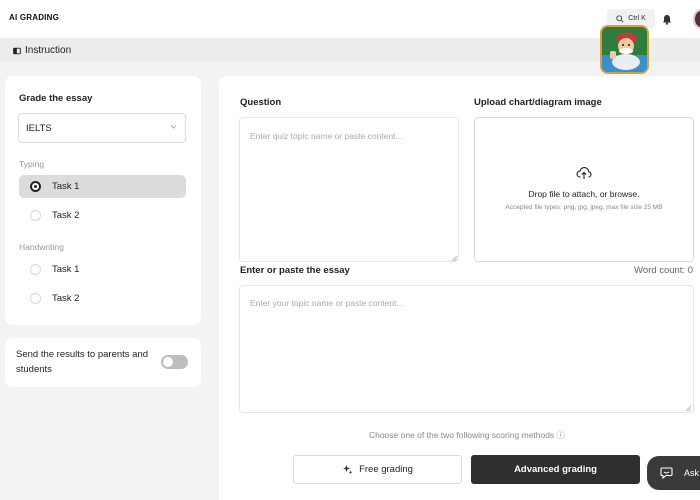  I want to click on exam-select-value: IELTS, so click(39, 128).